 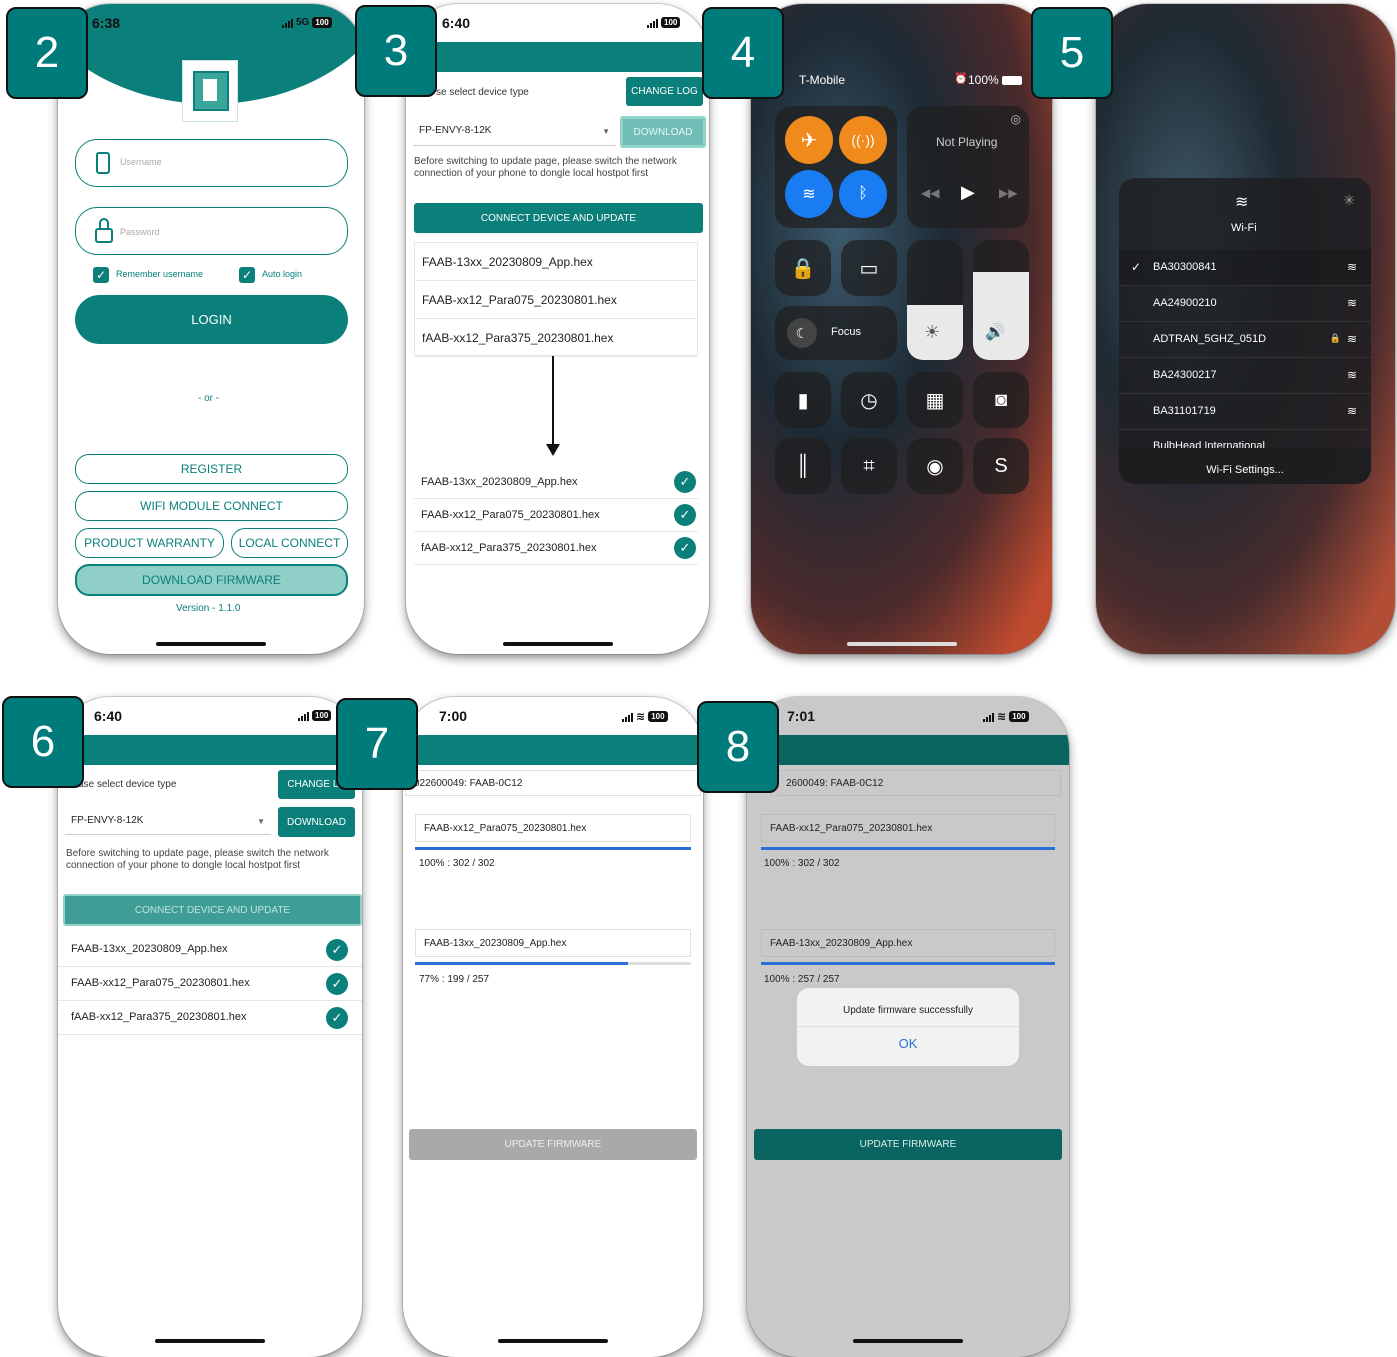 I want to click on rewind-icon: ◀◀, so click(x=930, y=193).